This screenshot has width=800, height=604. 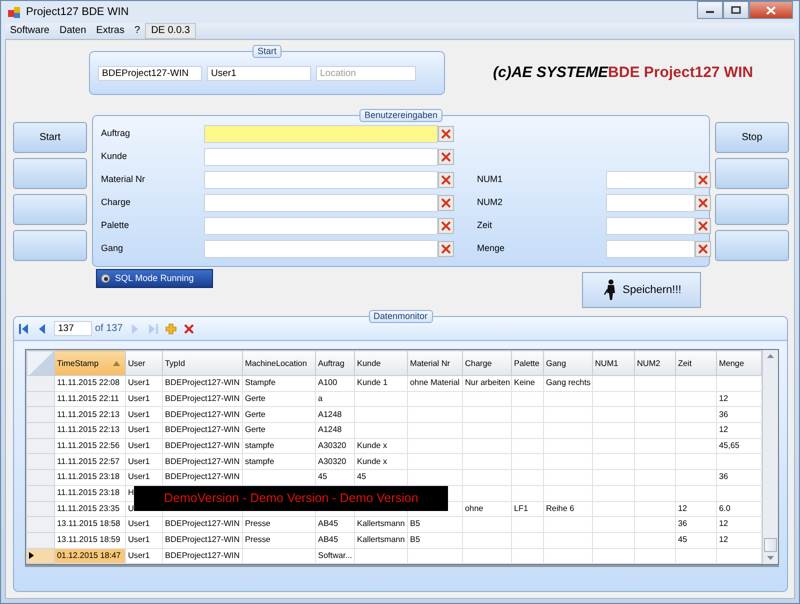 What do you see at coordinates (73, 31) in the screenshot?
I see `menu-item: Daten` at bounding box center [73, 31].